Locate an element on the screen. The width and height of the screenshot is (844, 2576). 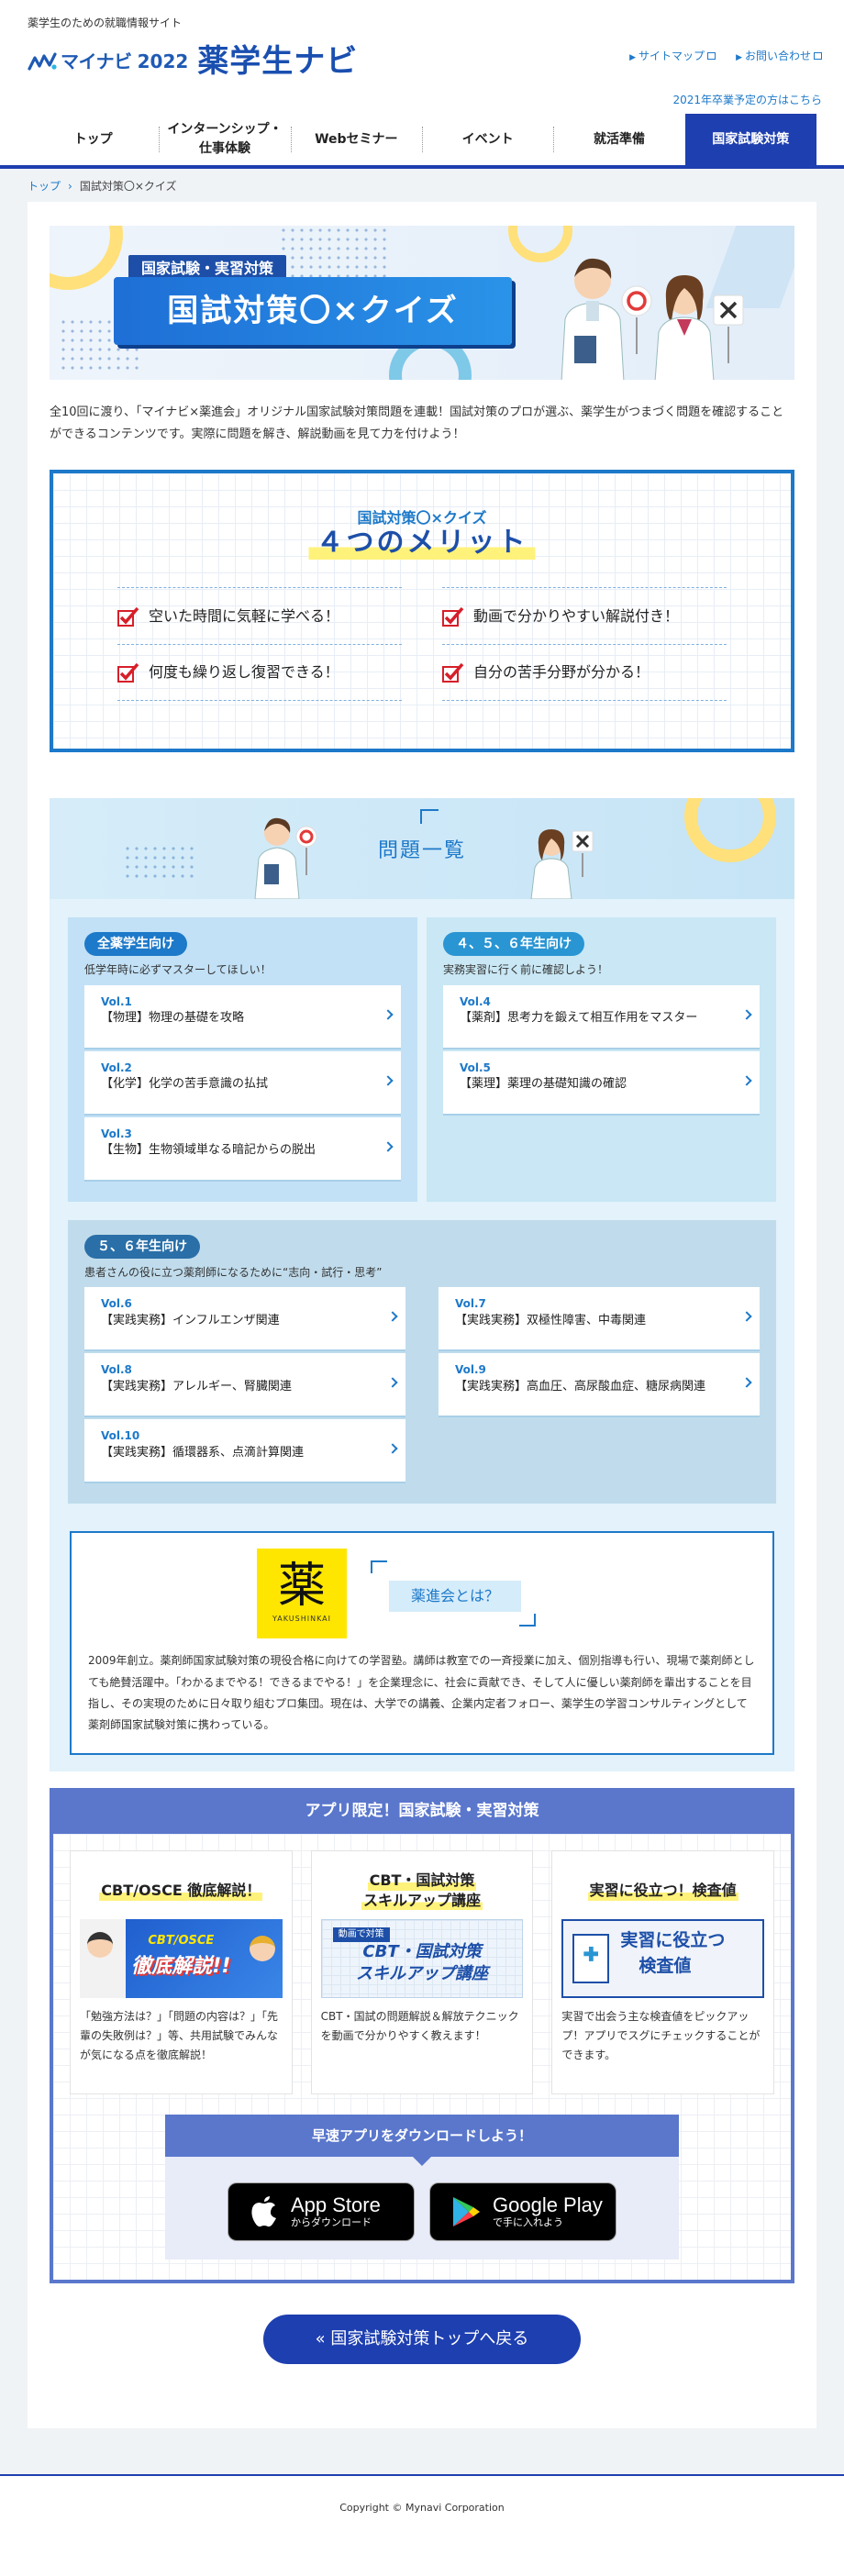
question-card-vol1: Vol.1 【物理】物理の基礎を攻略 is located at coordinates (242, 1016).